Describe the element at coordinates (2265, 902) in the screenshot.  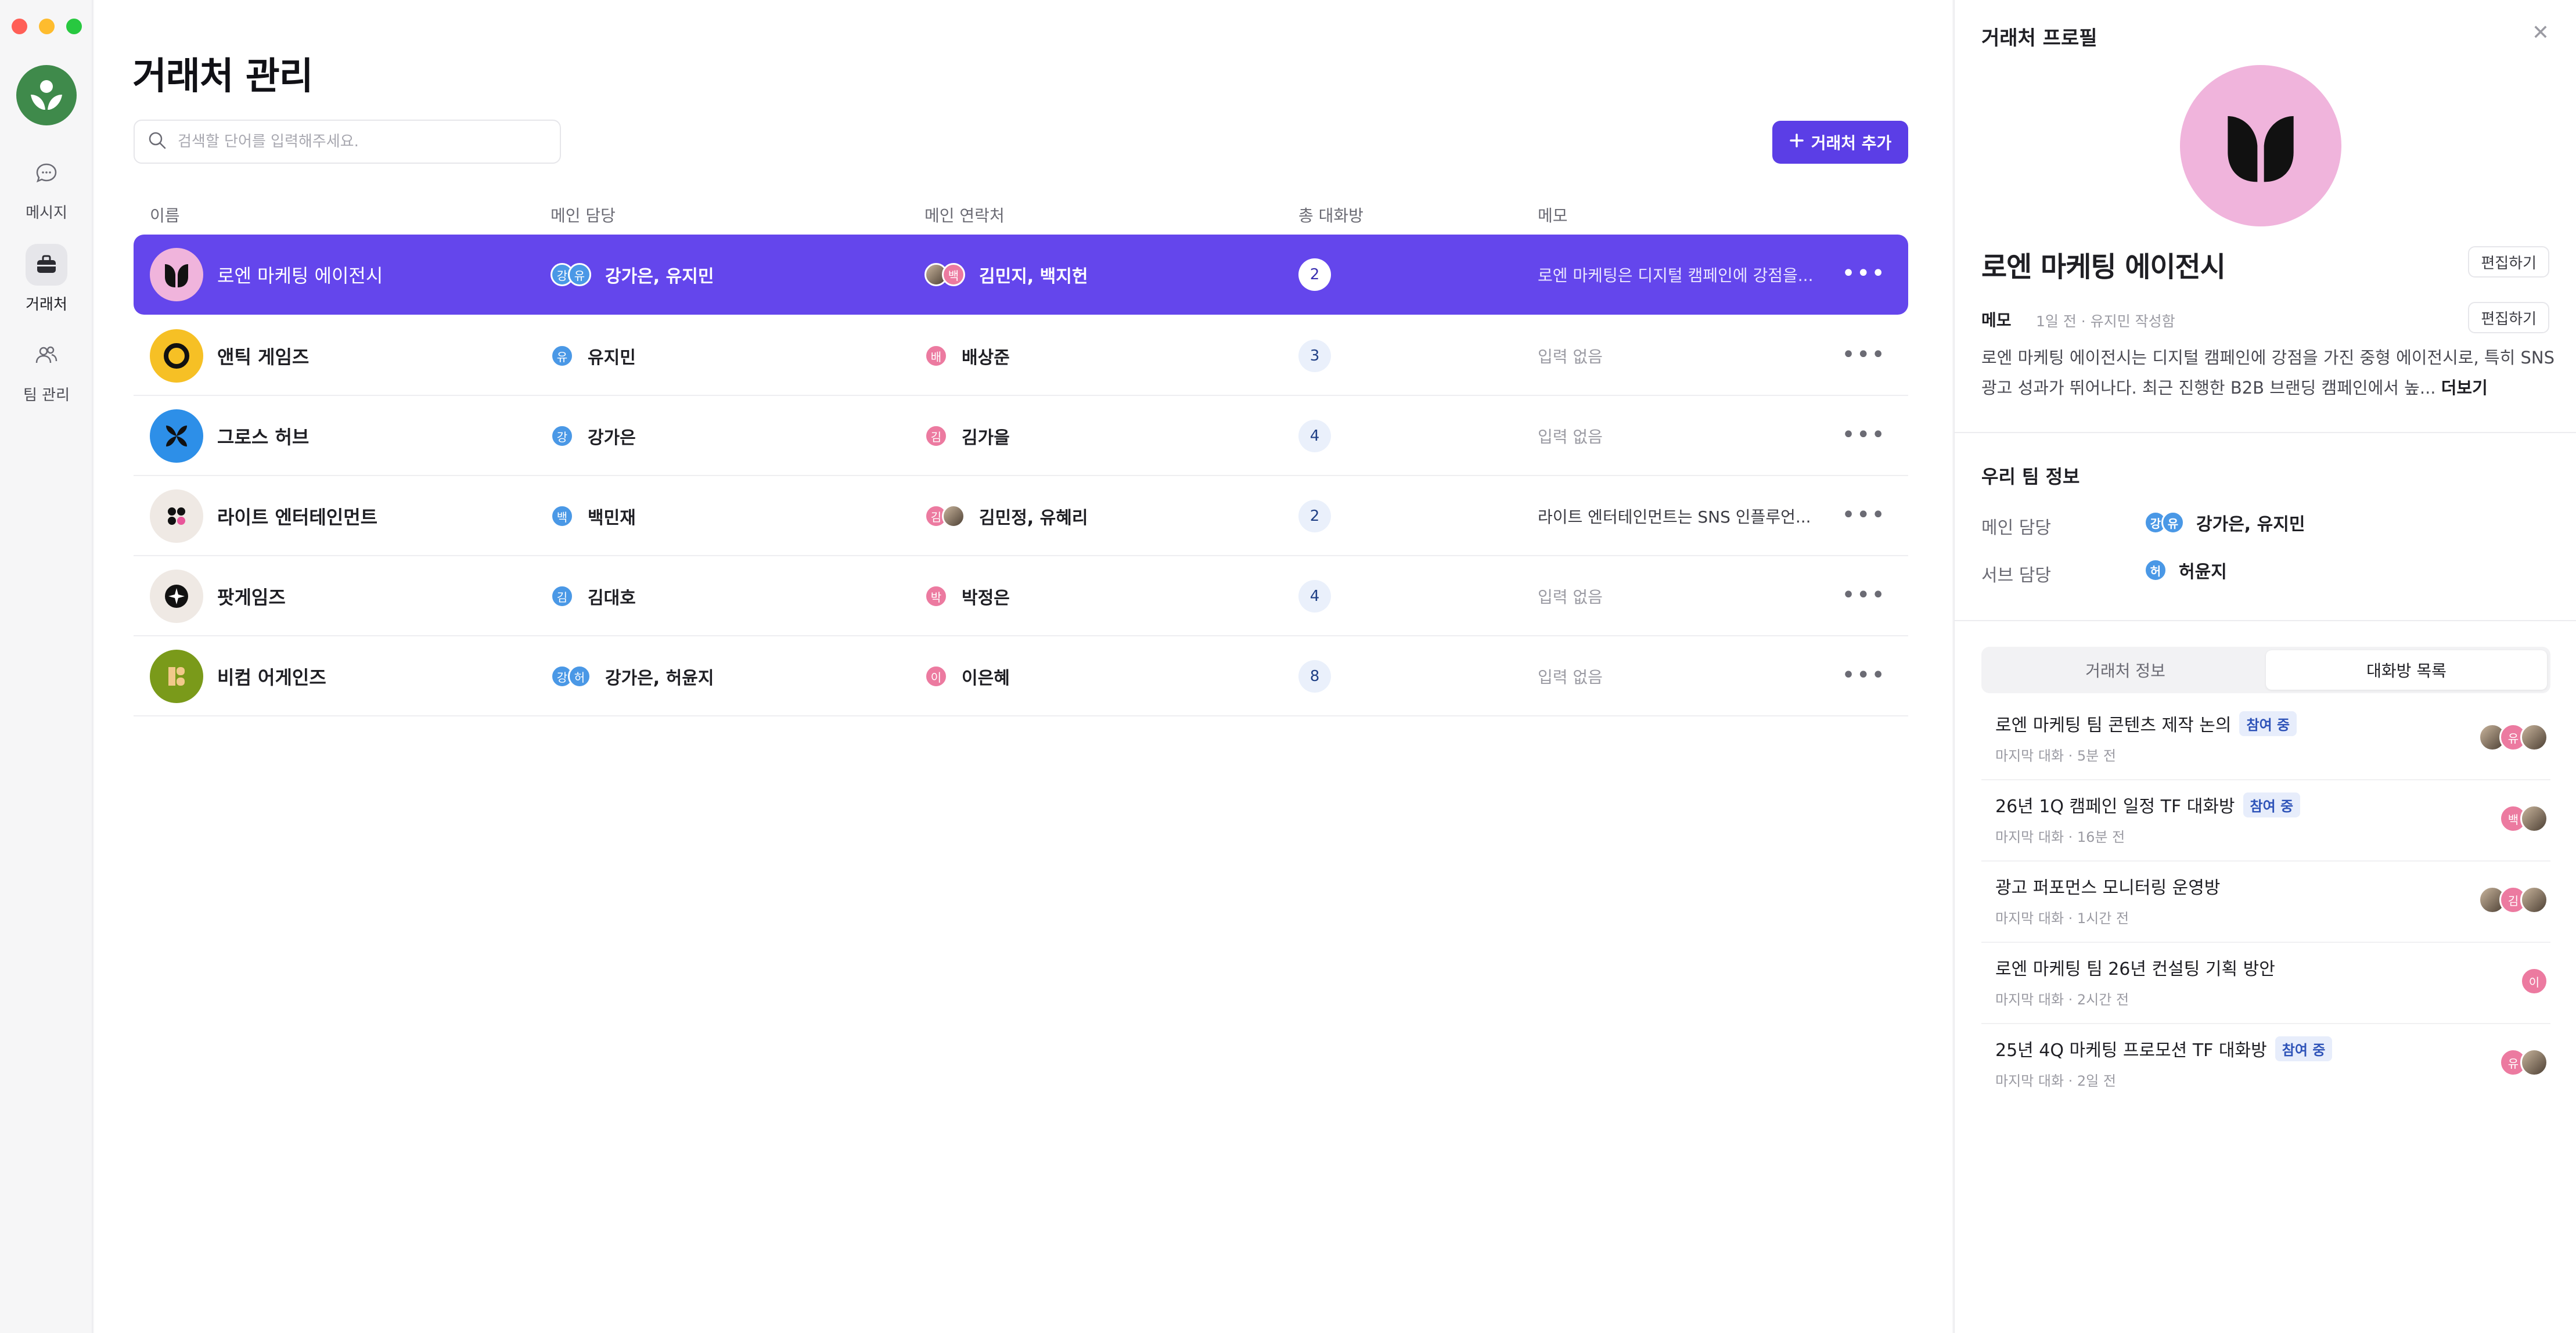
I see `chatroom-item: 광고 퍼포먼스 모니터링 운영방 마지막 대화 · 1시간 전 김` at that location.